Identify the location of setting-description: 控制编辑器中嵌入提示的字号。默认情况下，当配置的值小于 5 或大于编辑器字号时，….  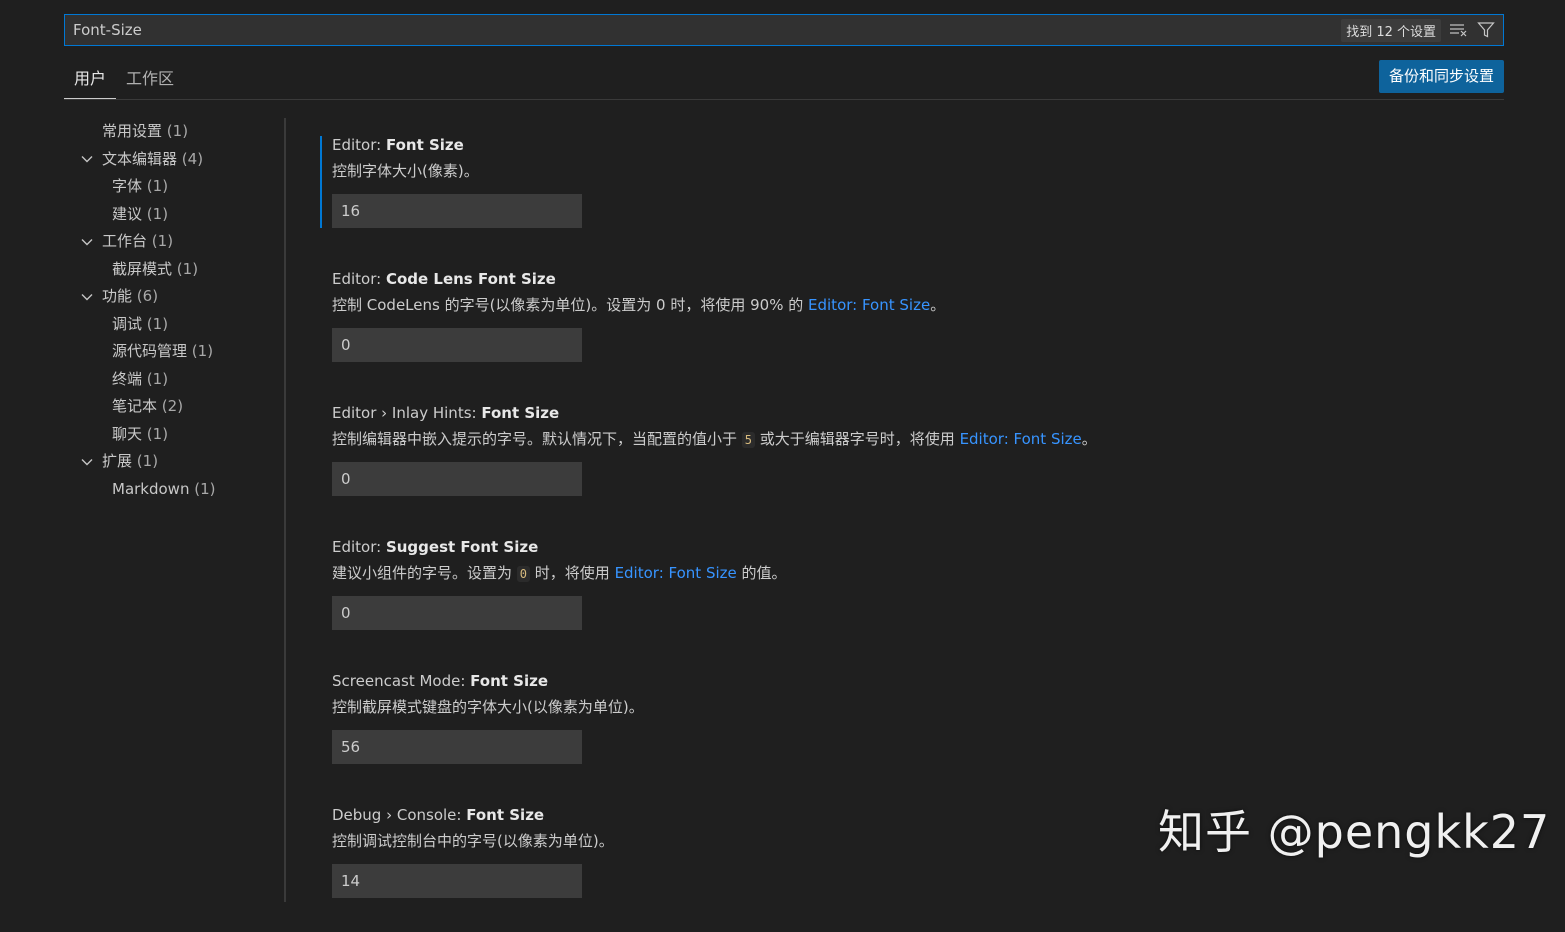
(926, 442).